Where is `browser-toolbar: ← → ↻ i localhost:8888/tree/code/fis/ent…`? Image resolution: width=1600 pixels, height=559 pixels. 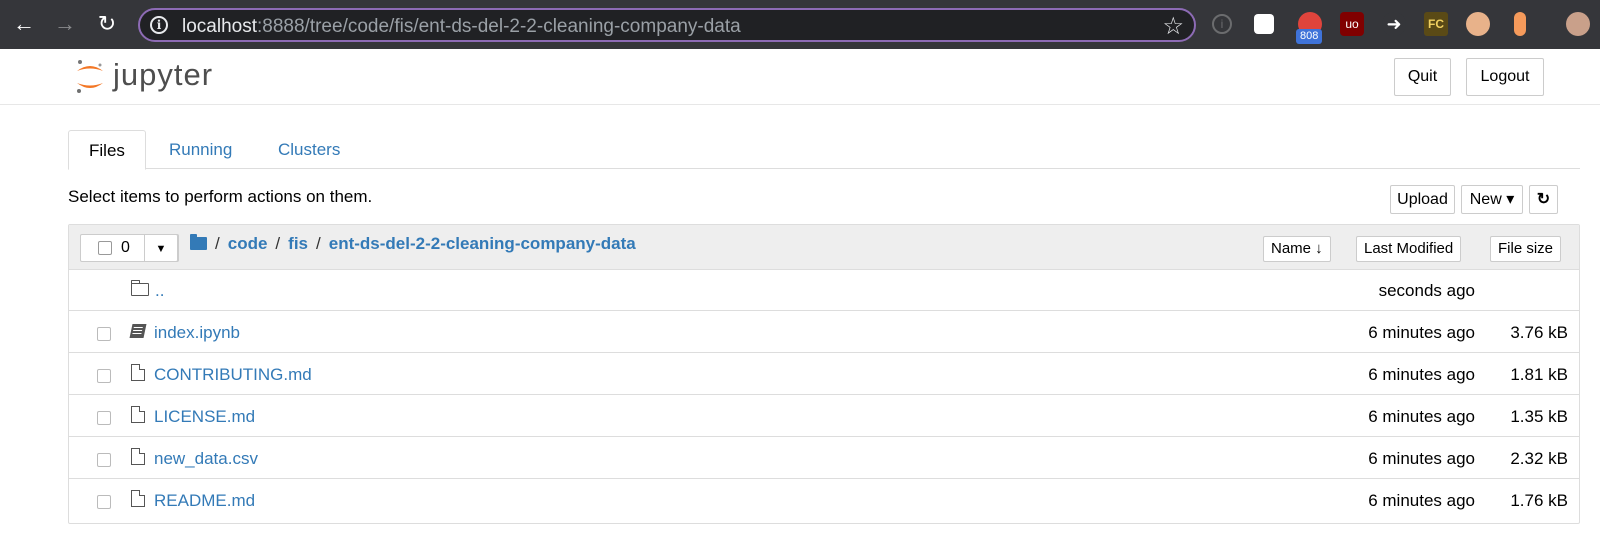 browser-toolbar: ← → ↻ i localhost:8888/tree/code/fis/ent… is located at coordinates (800, 24).